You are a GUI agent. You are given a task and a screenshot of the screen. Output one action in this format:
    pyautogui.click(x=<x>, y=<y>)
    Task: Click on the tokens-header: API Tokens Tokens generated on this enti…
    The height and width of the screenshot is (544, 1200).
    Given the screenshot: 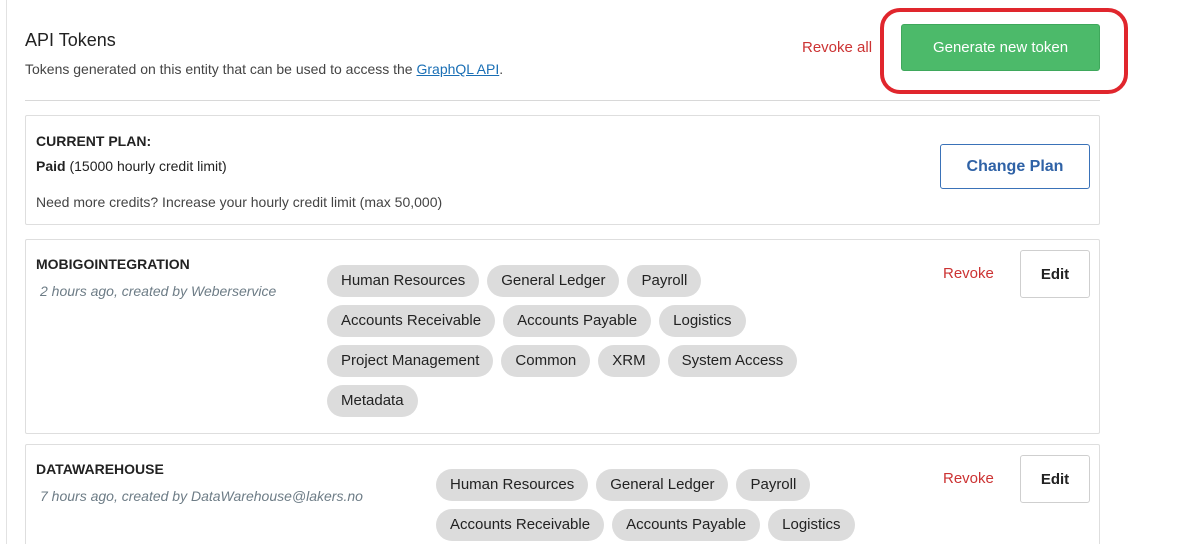 What is the action you would take?
    pyautogui.click(x=264, y=53)
    